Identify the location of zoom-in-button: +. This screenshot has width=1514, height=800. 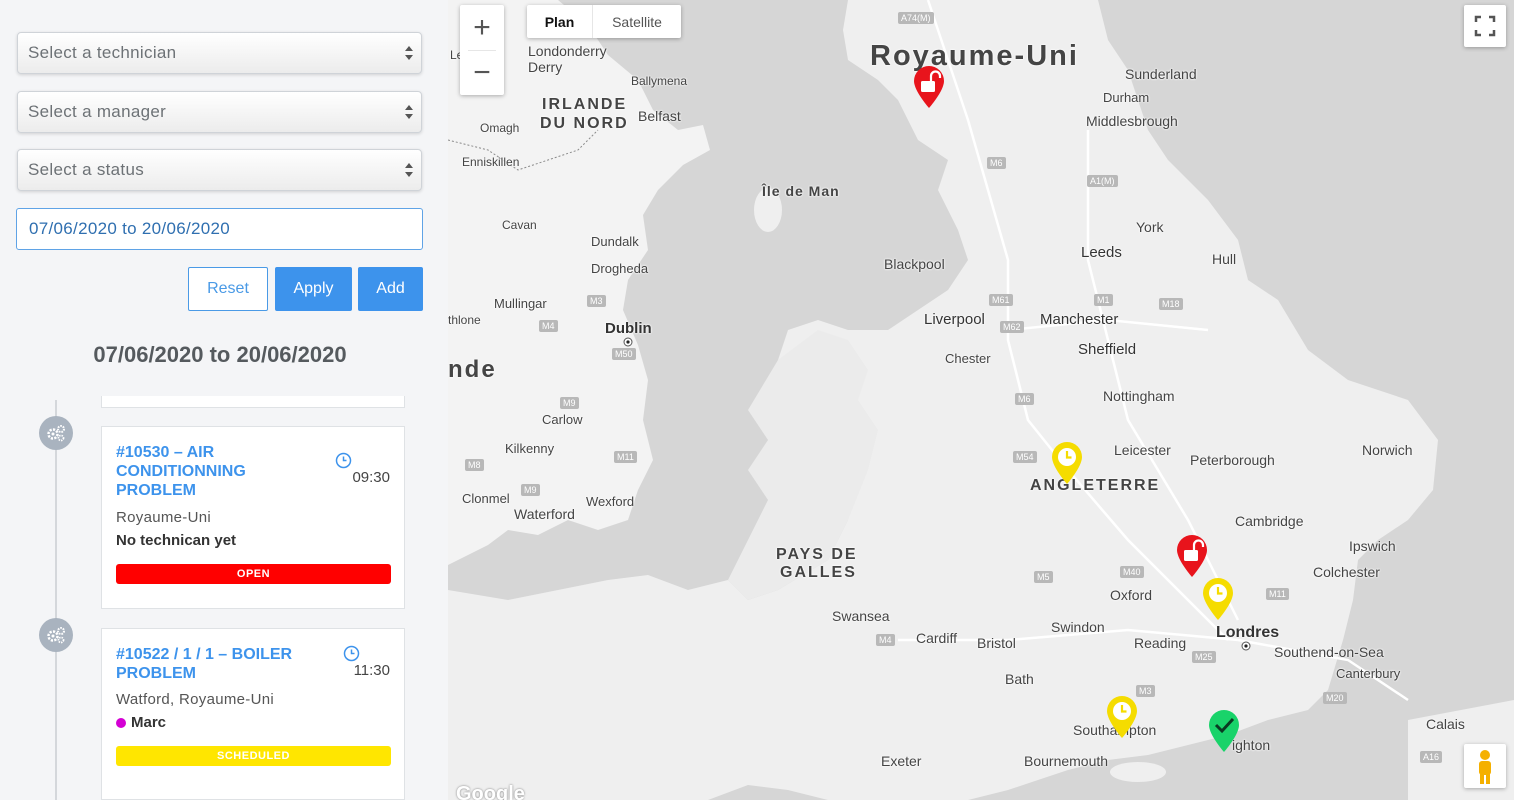
(482, 27).